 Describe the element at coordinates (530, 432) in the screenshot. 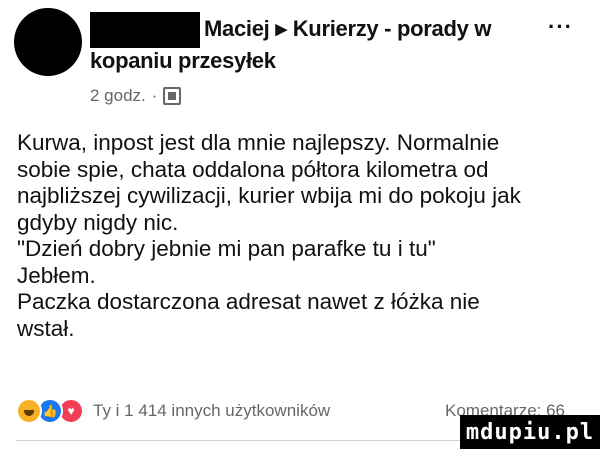

I see `watermark-logo: mdupiu.pl` at that location.